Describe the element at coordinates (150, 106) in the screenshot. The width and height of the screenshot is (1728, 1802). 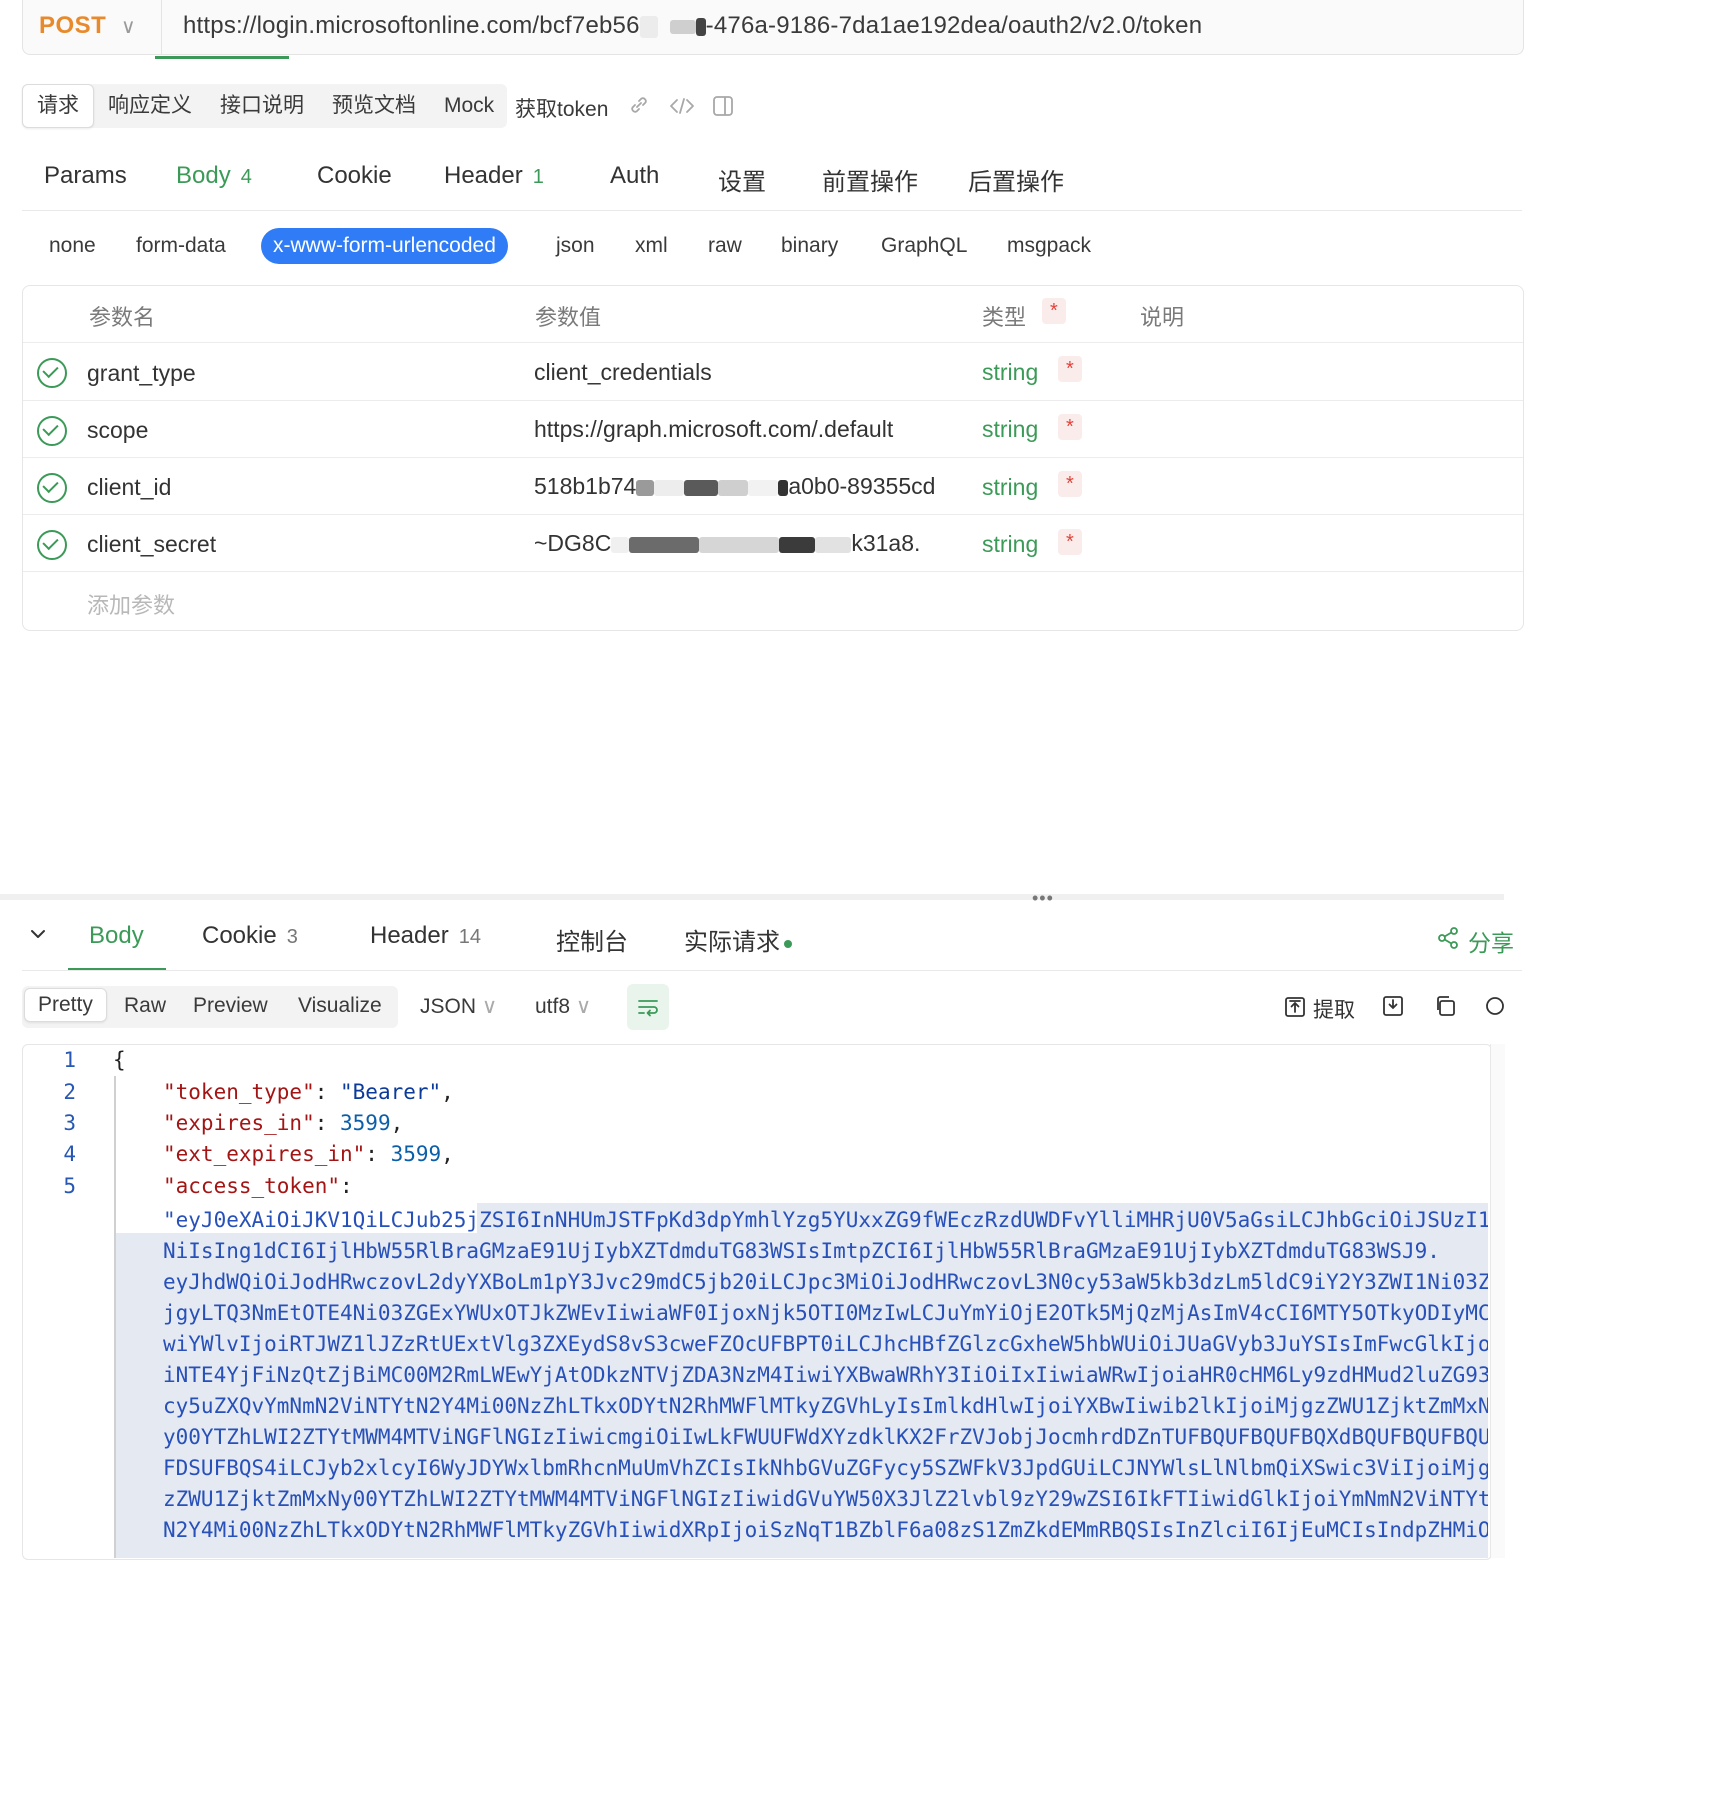
I see `tab-response-definition: 响应定义` at that location.